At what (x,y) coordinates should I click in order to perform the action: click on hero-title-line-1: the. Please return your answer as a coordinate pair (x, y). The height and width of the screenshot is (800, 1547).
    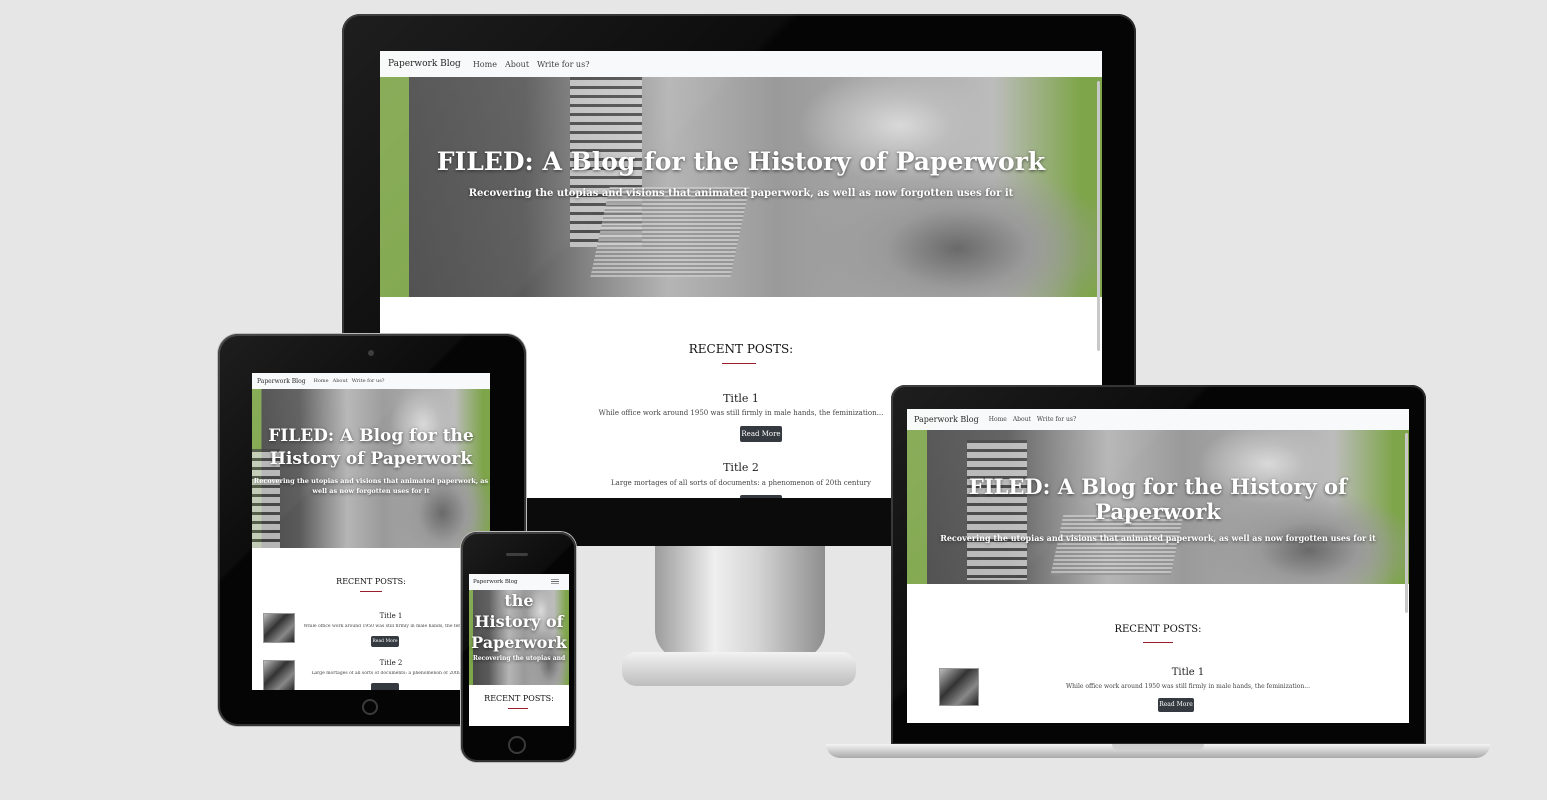
    Looking at the image, I should click on (519, 600).